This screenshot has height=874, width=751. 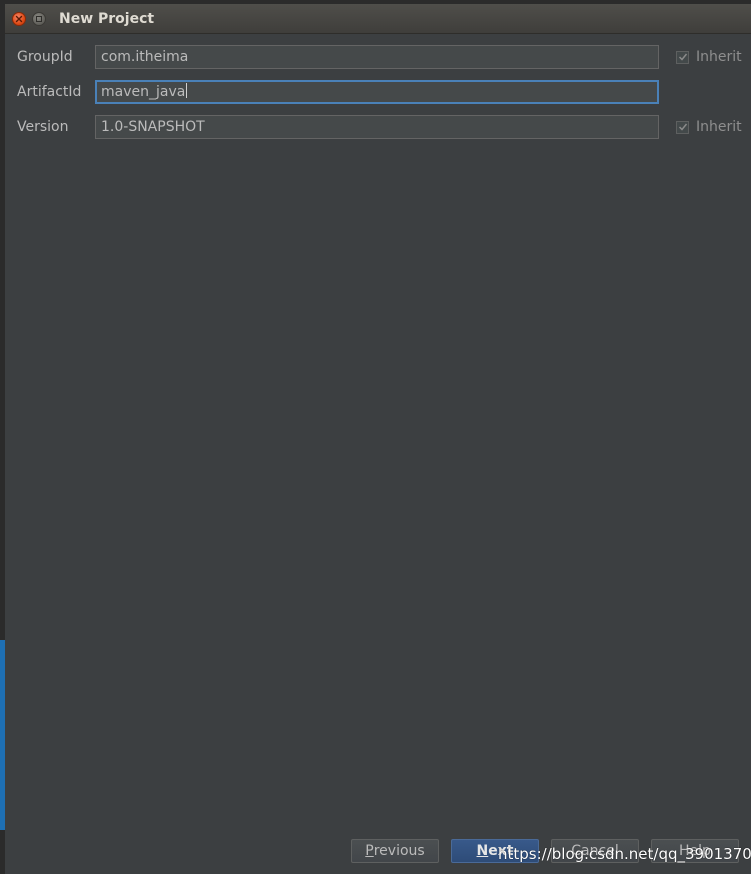 I want to click on version-value: 1.0-SNAPSHOT, so click(x=153, y=127).